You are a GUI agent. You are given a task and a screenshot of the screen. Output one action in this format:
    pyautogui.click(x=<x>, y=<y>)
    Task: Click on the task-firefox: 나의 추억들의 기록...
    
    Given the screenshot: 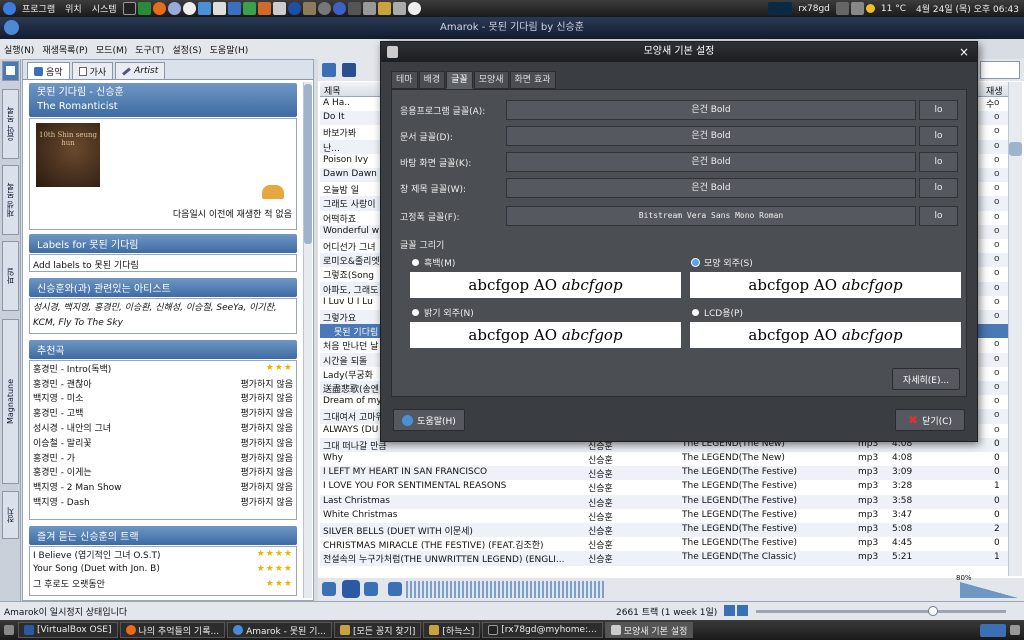 What is the action you would take?
    pyautogui.click(x=172, y=630)
    